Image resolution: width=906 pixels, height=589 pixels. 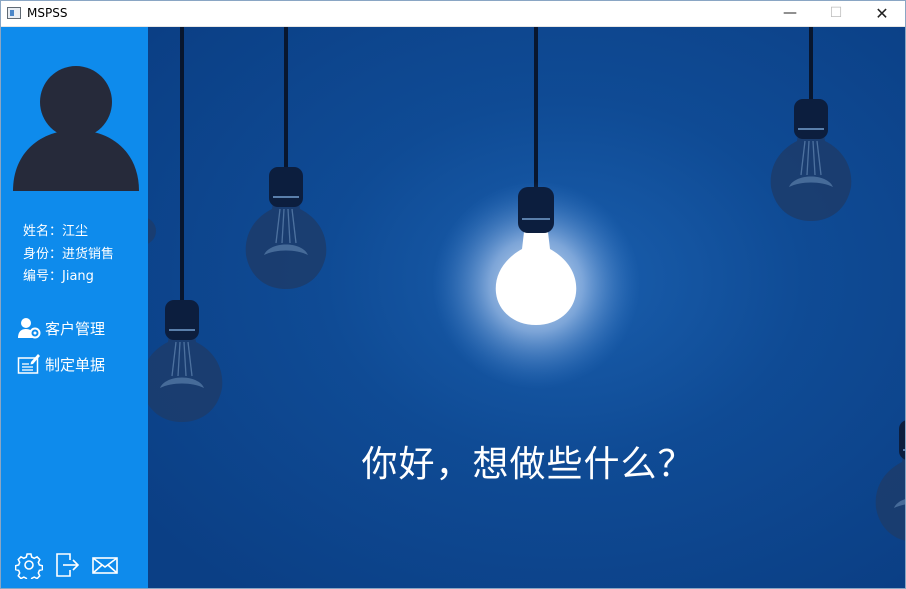 I want to click on mail-icon, so click(x=105, y=565).